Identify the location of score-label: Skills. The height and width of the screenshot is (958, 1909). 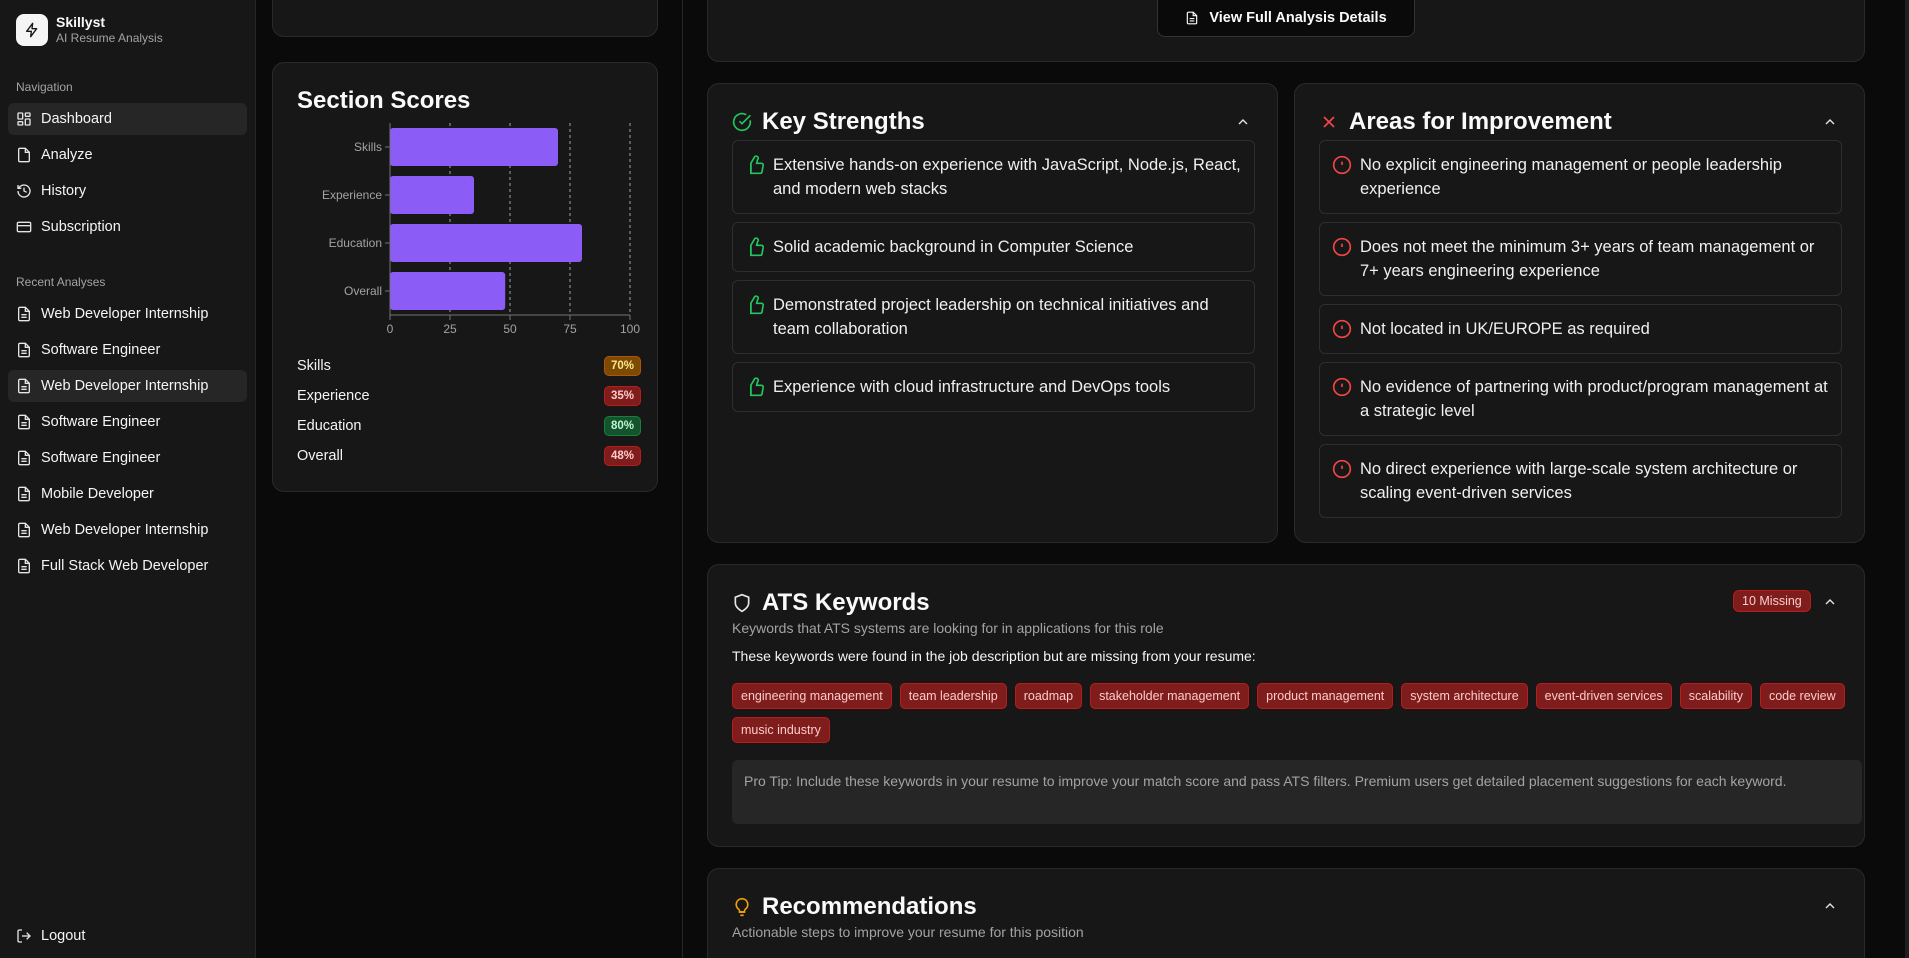
(314, 366).